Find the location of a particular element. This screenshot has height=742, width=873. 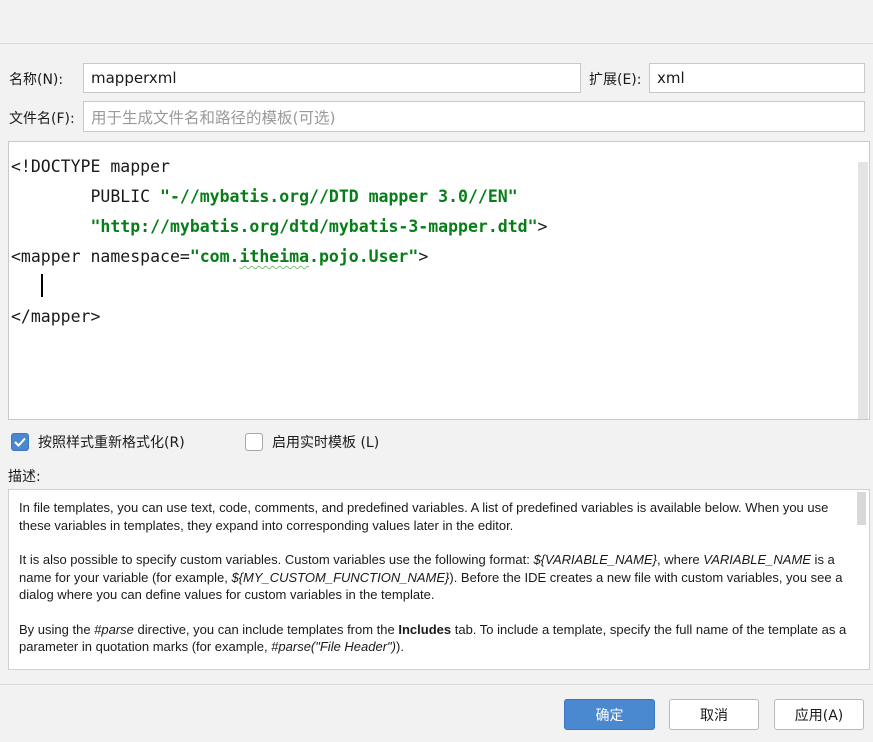

variable-syntax: ${VARIABLE_NAME} is located at coordinates (595, 559).